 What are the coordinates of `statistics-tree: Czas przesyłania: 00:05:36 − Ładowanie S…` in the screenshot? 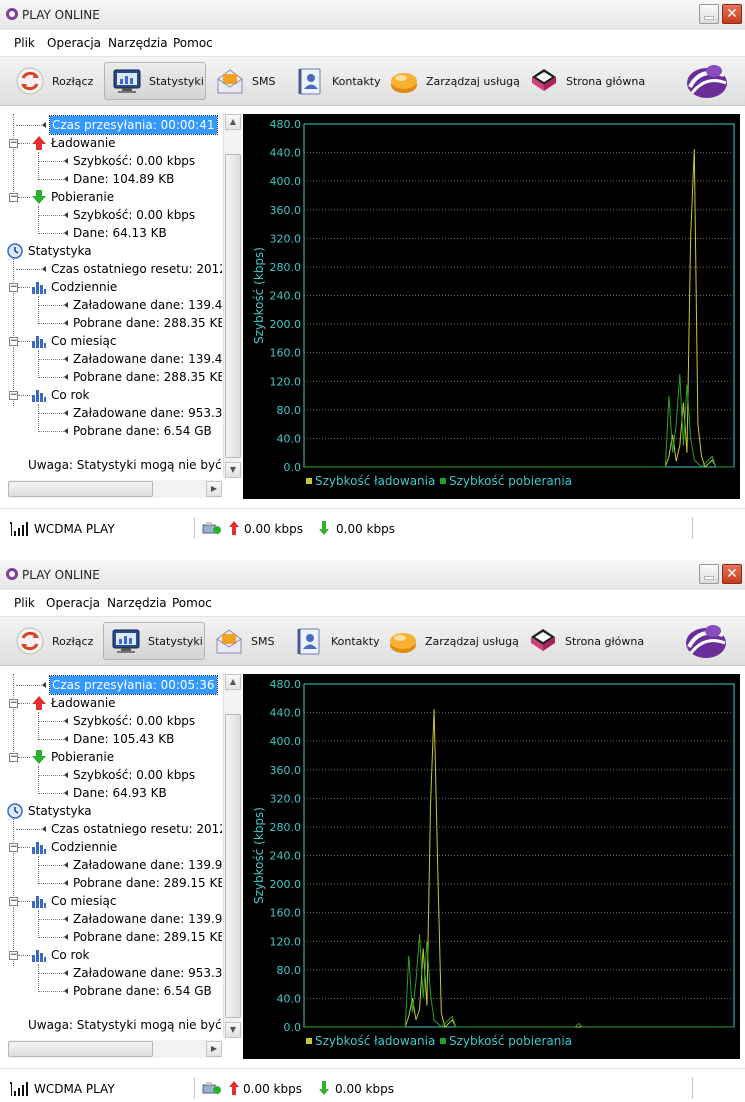 It's located at (121, 862).